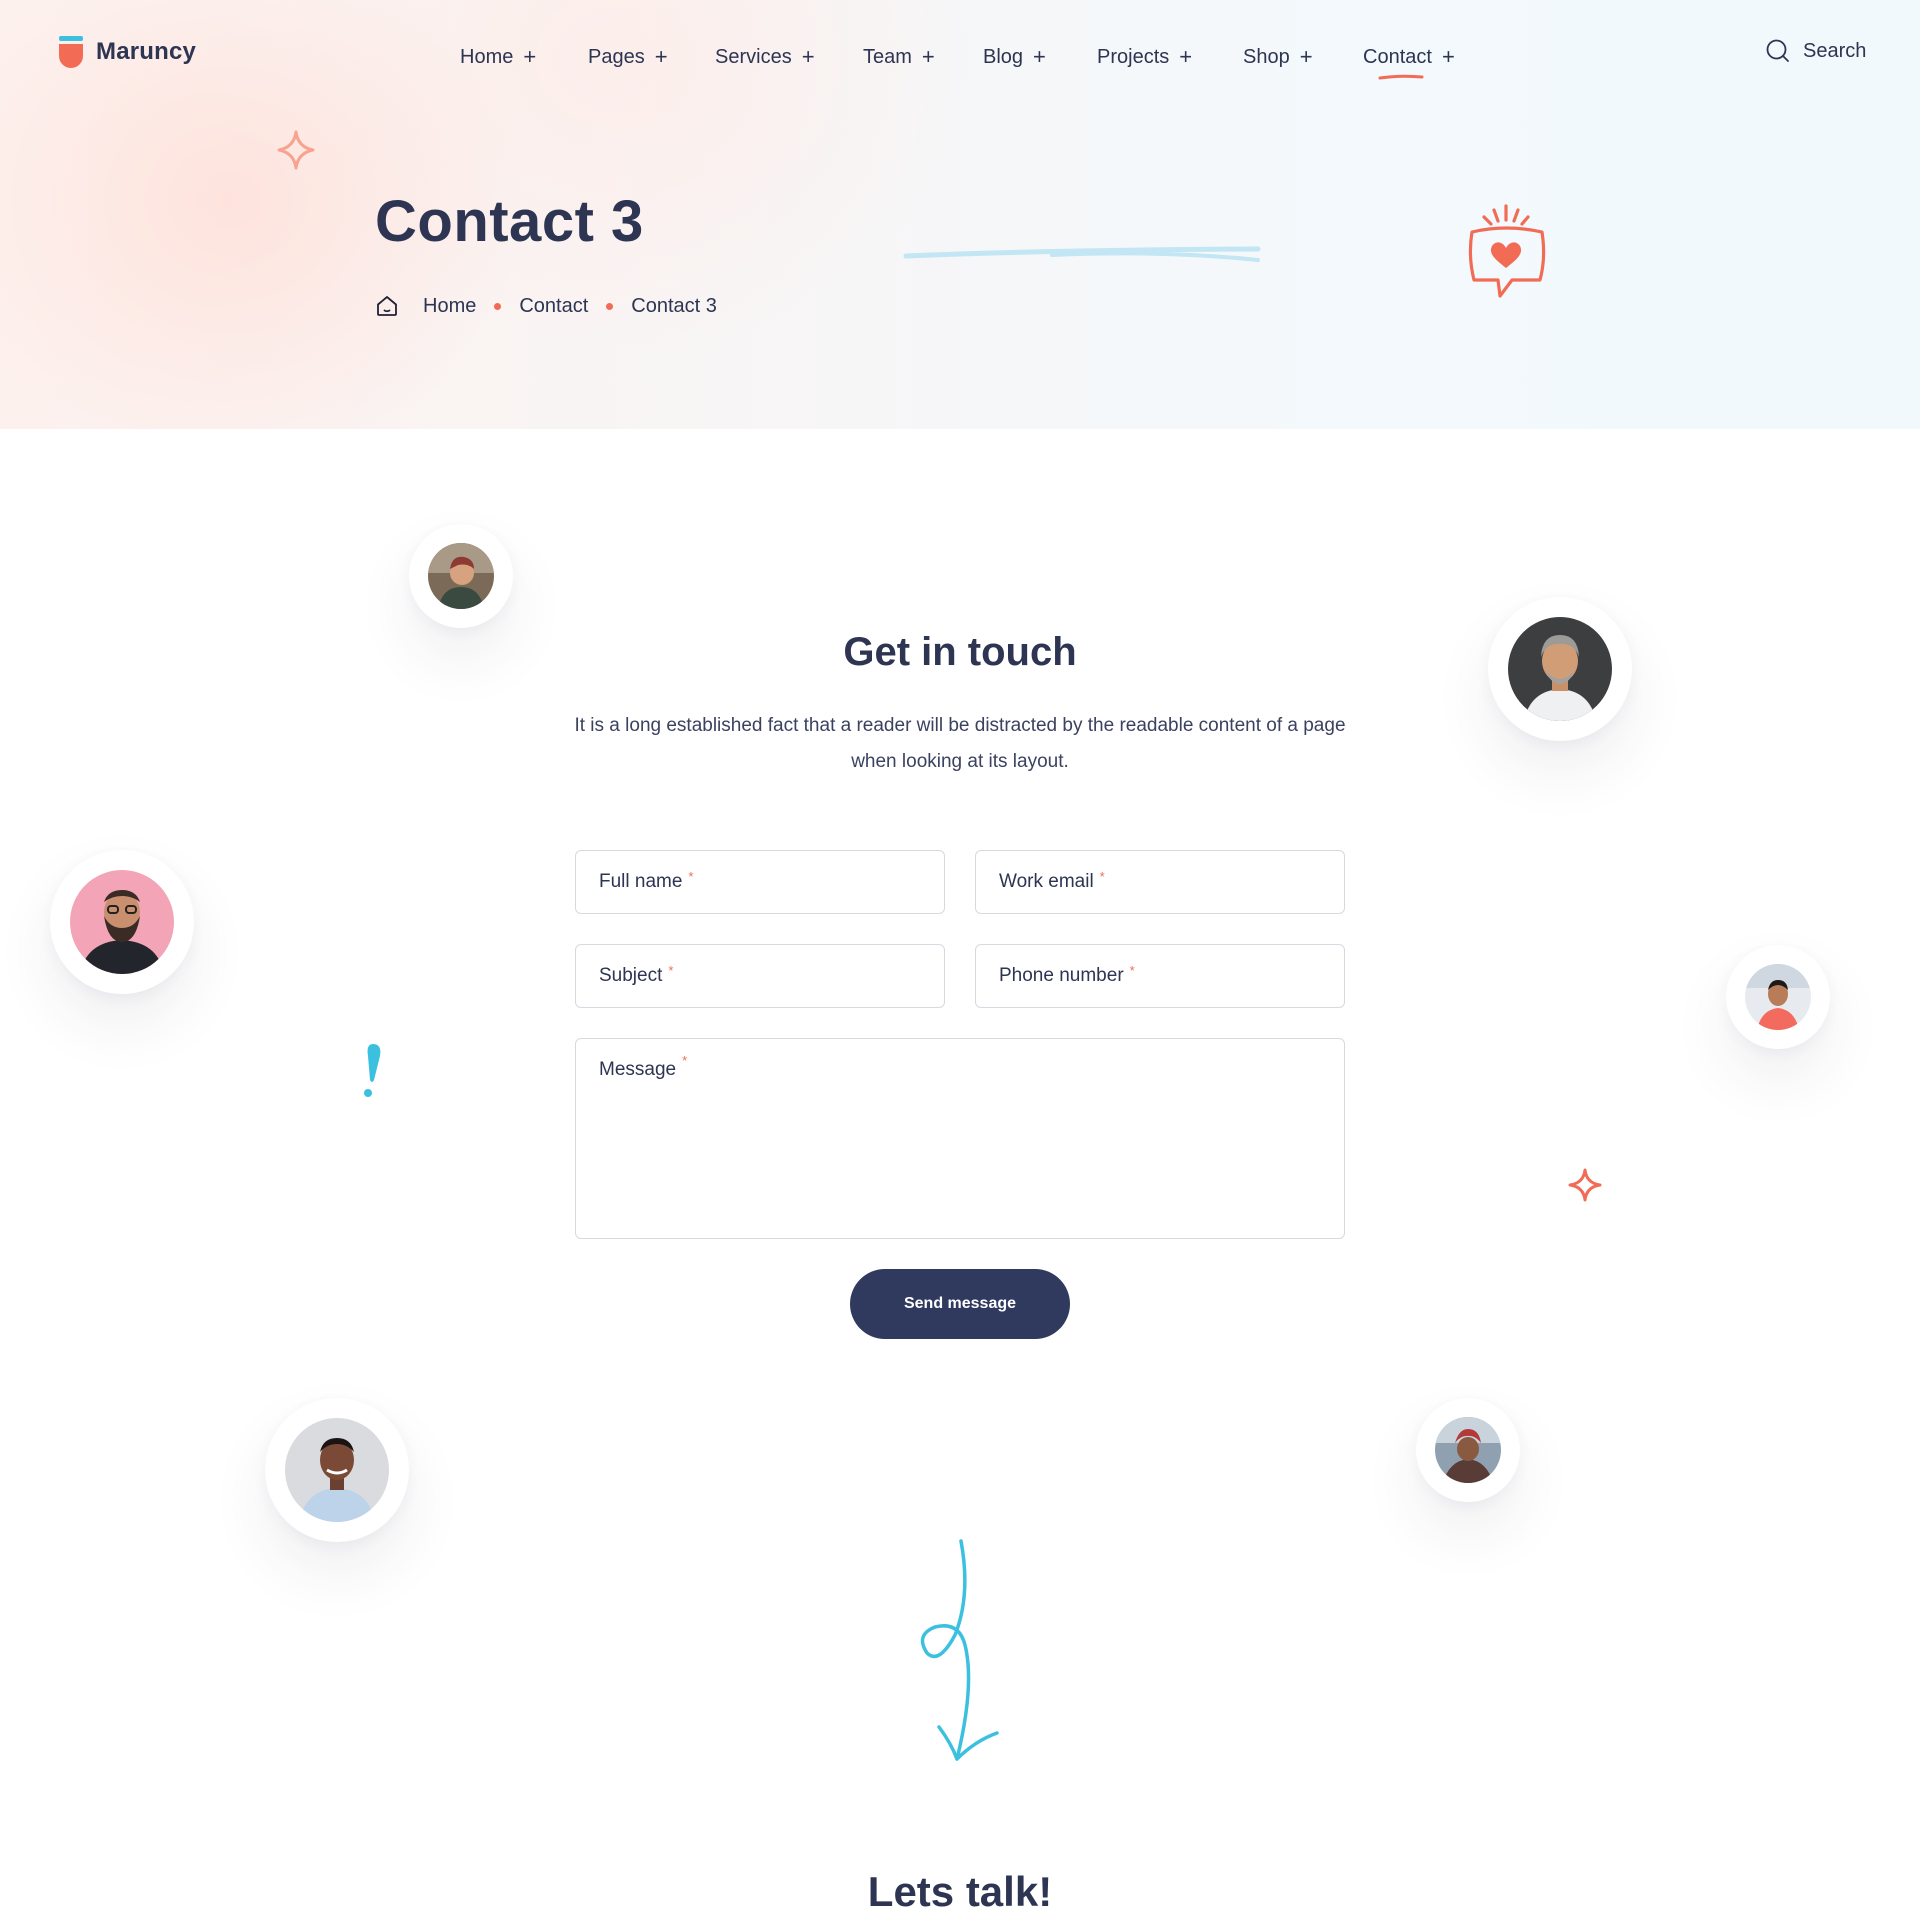 This screenshot has height=1920, width=1920. What do you see at coordinates (1160, 976) in the screenshot?
I see `phone-number-field: Phone number *` at bounding box center [1160, 976].